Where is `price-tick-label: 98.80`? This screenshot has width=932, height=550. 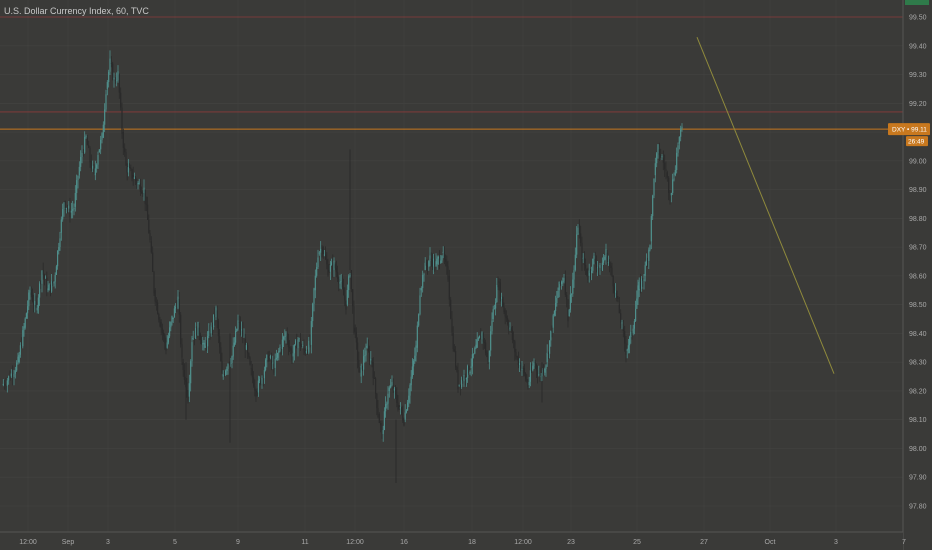 price-tick-label: 98.80 is located at coordinates (918, 219).